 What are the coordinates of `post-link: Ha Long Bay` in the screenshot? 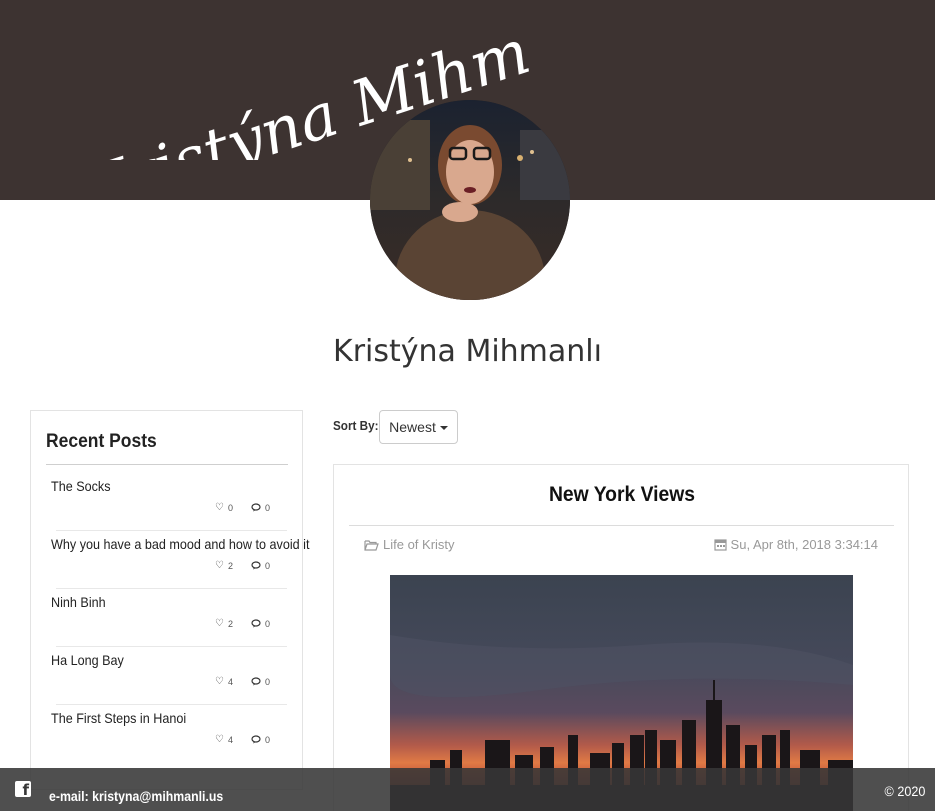 It's located at (87, 660).